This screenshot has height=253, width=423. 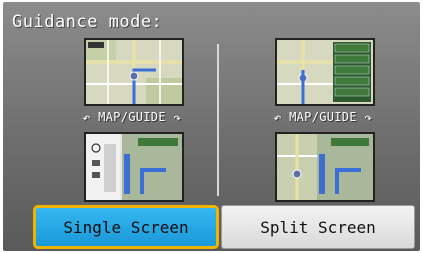 What do you see at coordinates (87, 22) in the screenshot?
I see `page-title: Guidance mode:` at bounding box center [87, 22].